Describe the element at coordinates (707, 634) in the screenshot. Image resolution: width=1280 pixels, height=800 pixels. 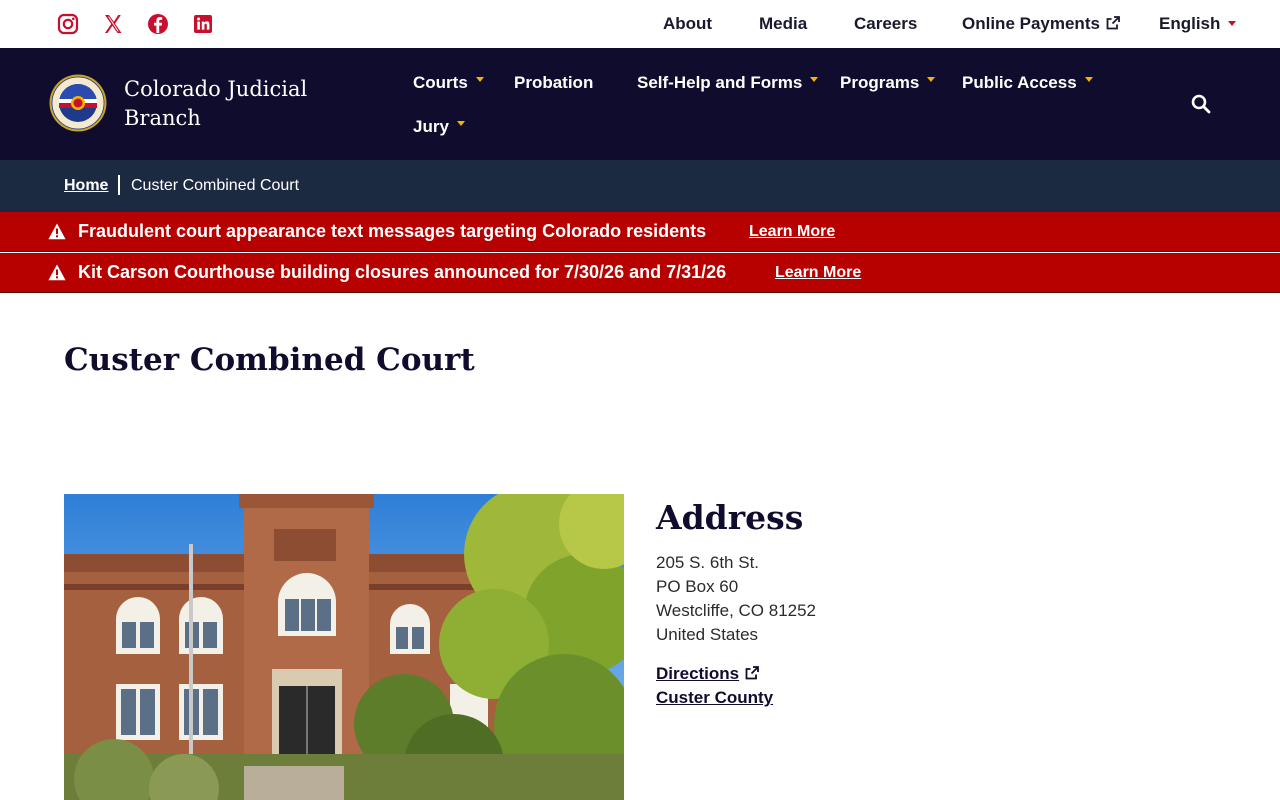
I see `address-country: United States` at that location.